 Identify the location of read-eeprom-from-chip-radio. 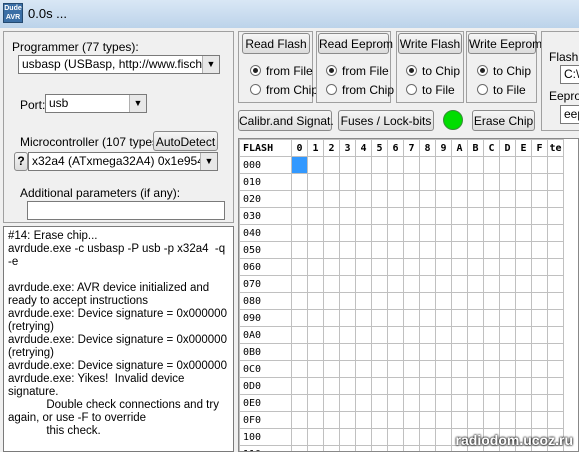
(331, 89).